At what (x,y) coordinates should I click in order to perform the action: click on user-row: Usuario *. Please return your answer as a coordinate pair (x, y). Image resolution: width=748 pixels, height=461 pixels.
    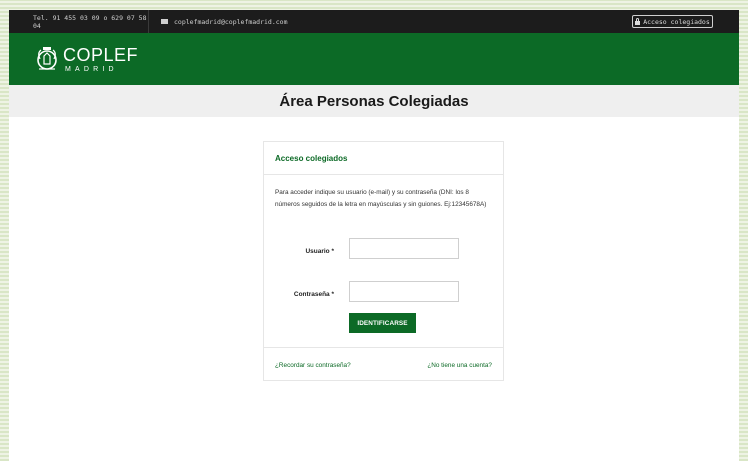
    Looking at the image, I should click on (383, 248).